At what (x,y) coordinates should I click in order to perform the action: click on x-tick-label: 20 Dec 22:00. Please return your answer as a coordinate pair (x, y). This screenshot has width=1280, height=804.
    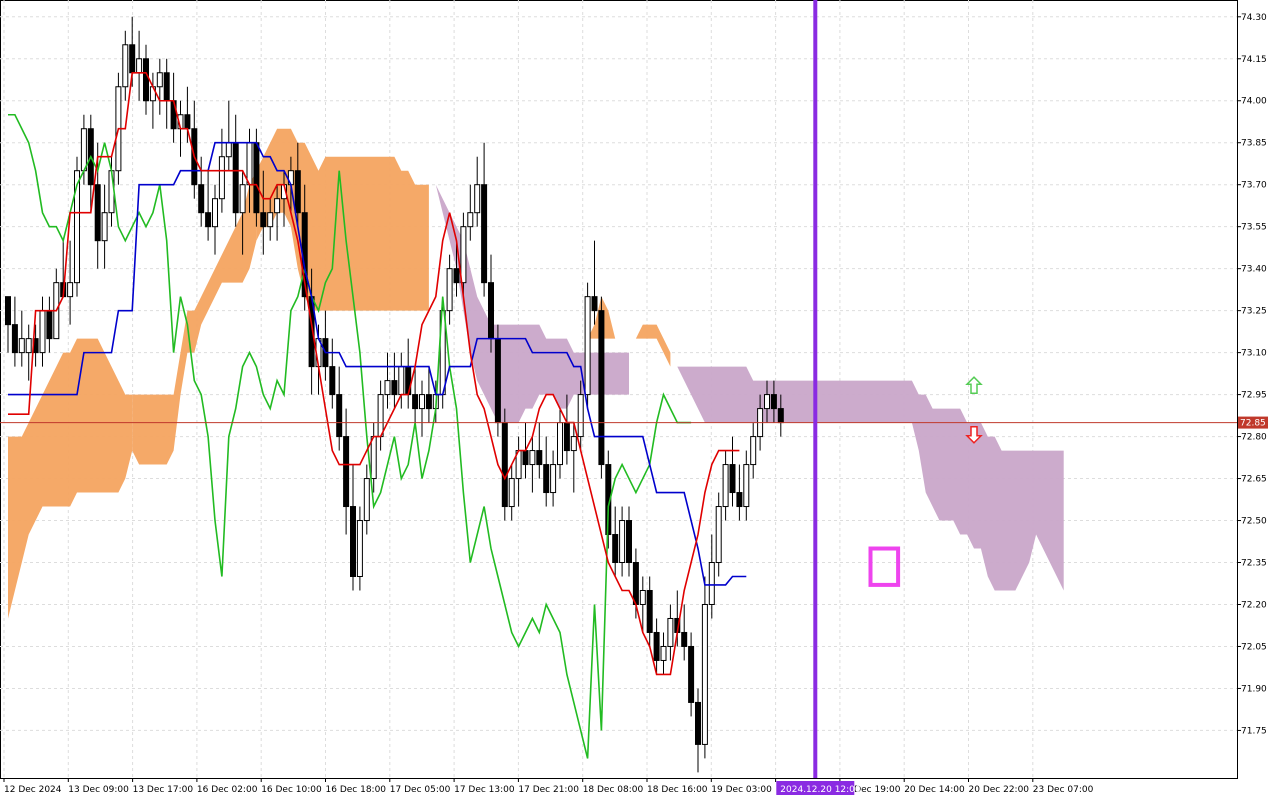
    Looking at the image, I should click on (999, 790).